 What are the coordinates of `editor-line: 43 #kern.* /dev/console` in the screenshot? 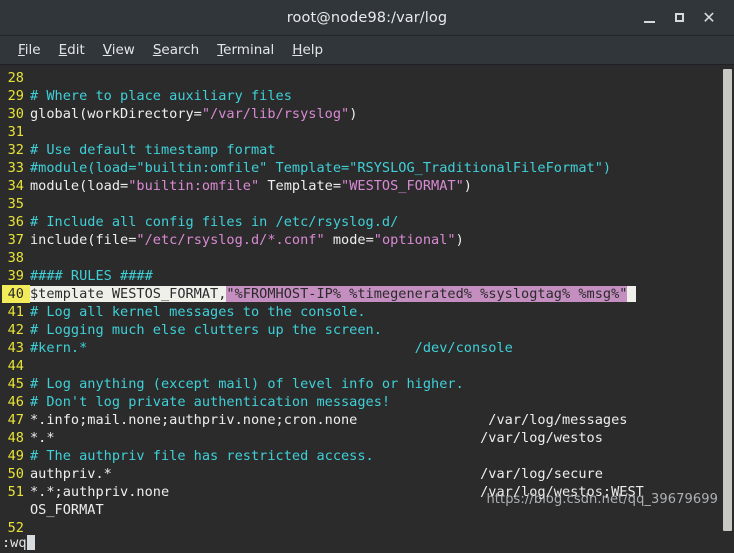 It's located at (367, 348).